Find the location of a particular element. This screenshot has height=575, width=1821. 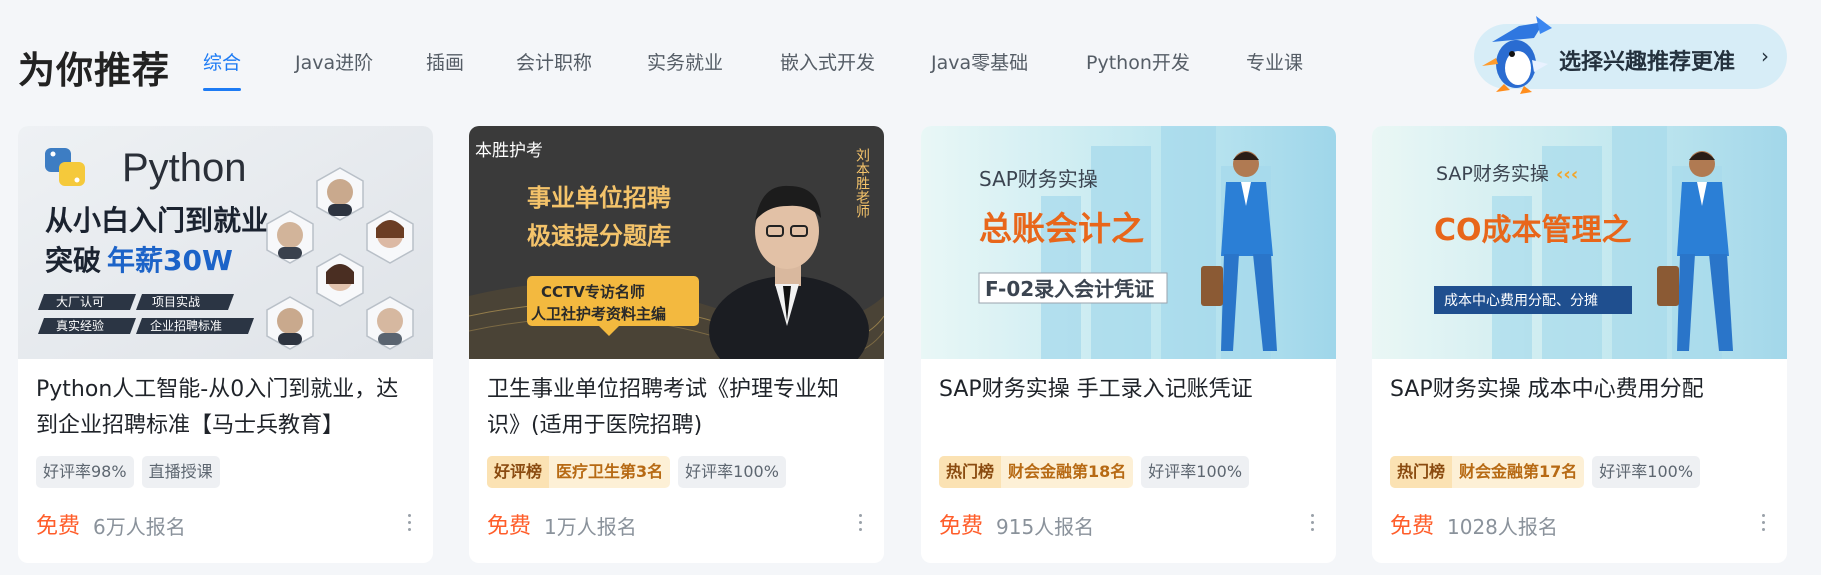

tab-java-zero-basics: Java零基础 is located at coordinates (979, 69).